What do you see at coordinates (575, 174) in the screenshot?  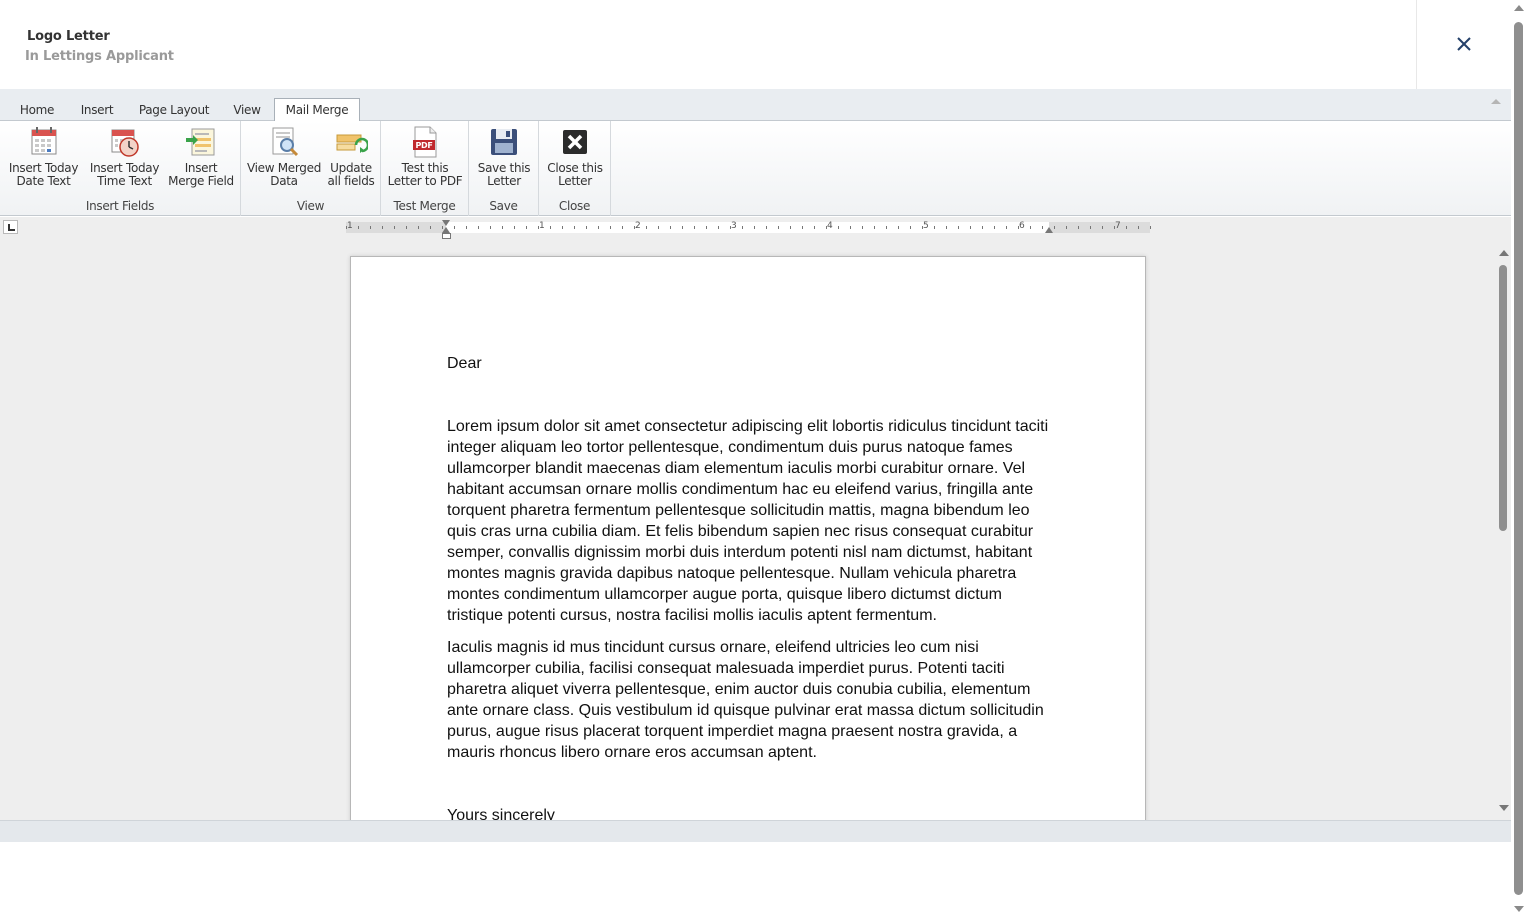 I see `close-letter-label: Close this Letter` at bounding box center [575, 174].